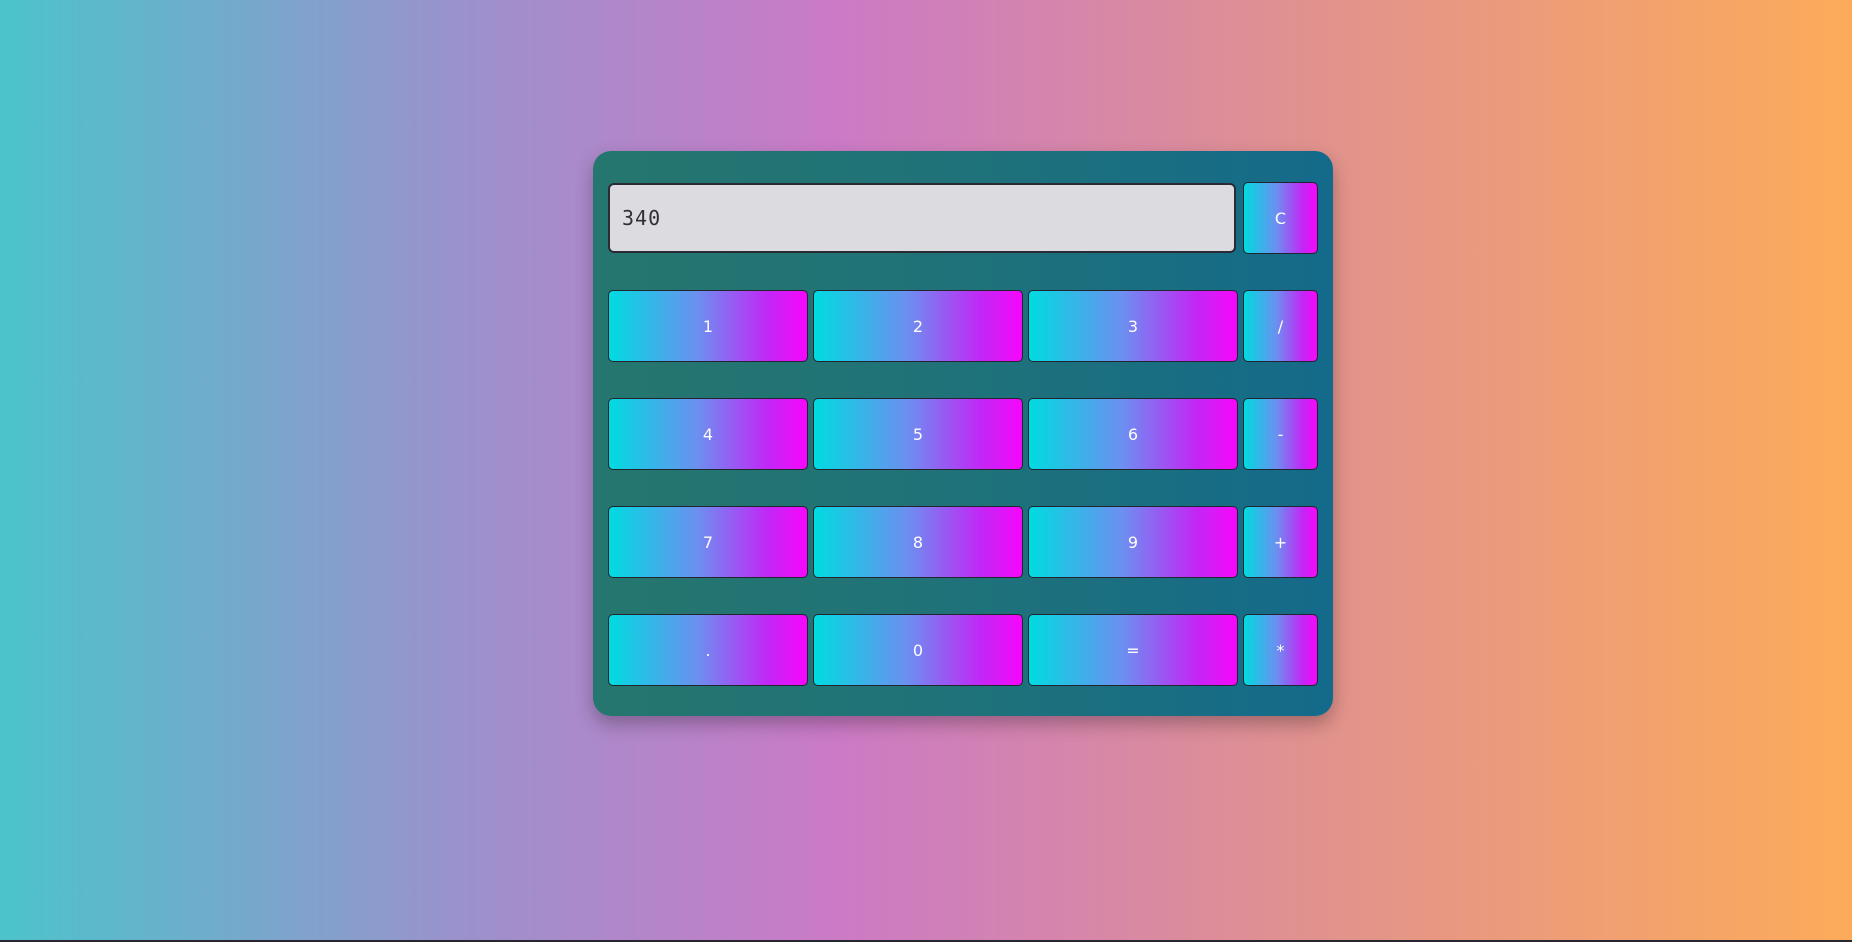 This screenshot has height=942, width=1852. Describe the element at coordinates (708, 542) in the screenshot. I see `digit-7-button: 7` at that location.